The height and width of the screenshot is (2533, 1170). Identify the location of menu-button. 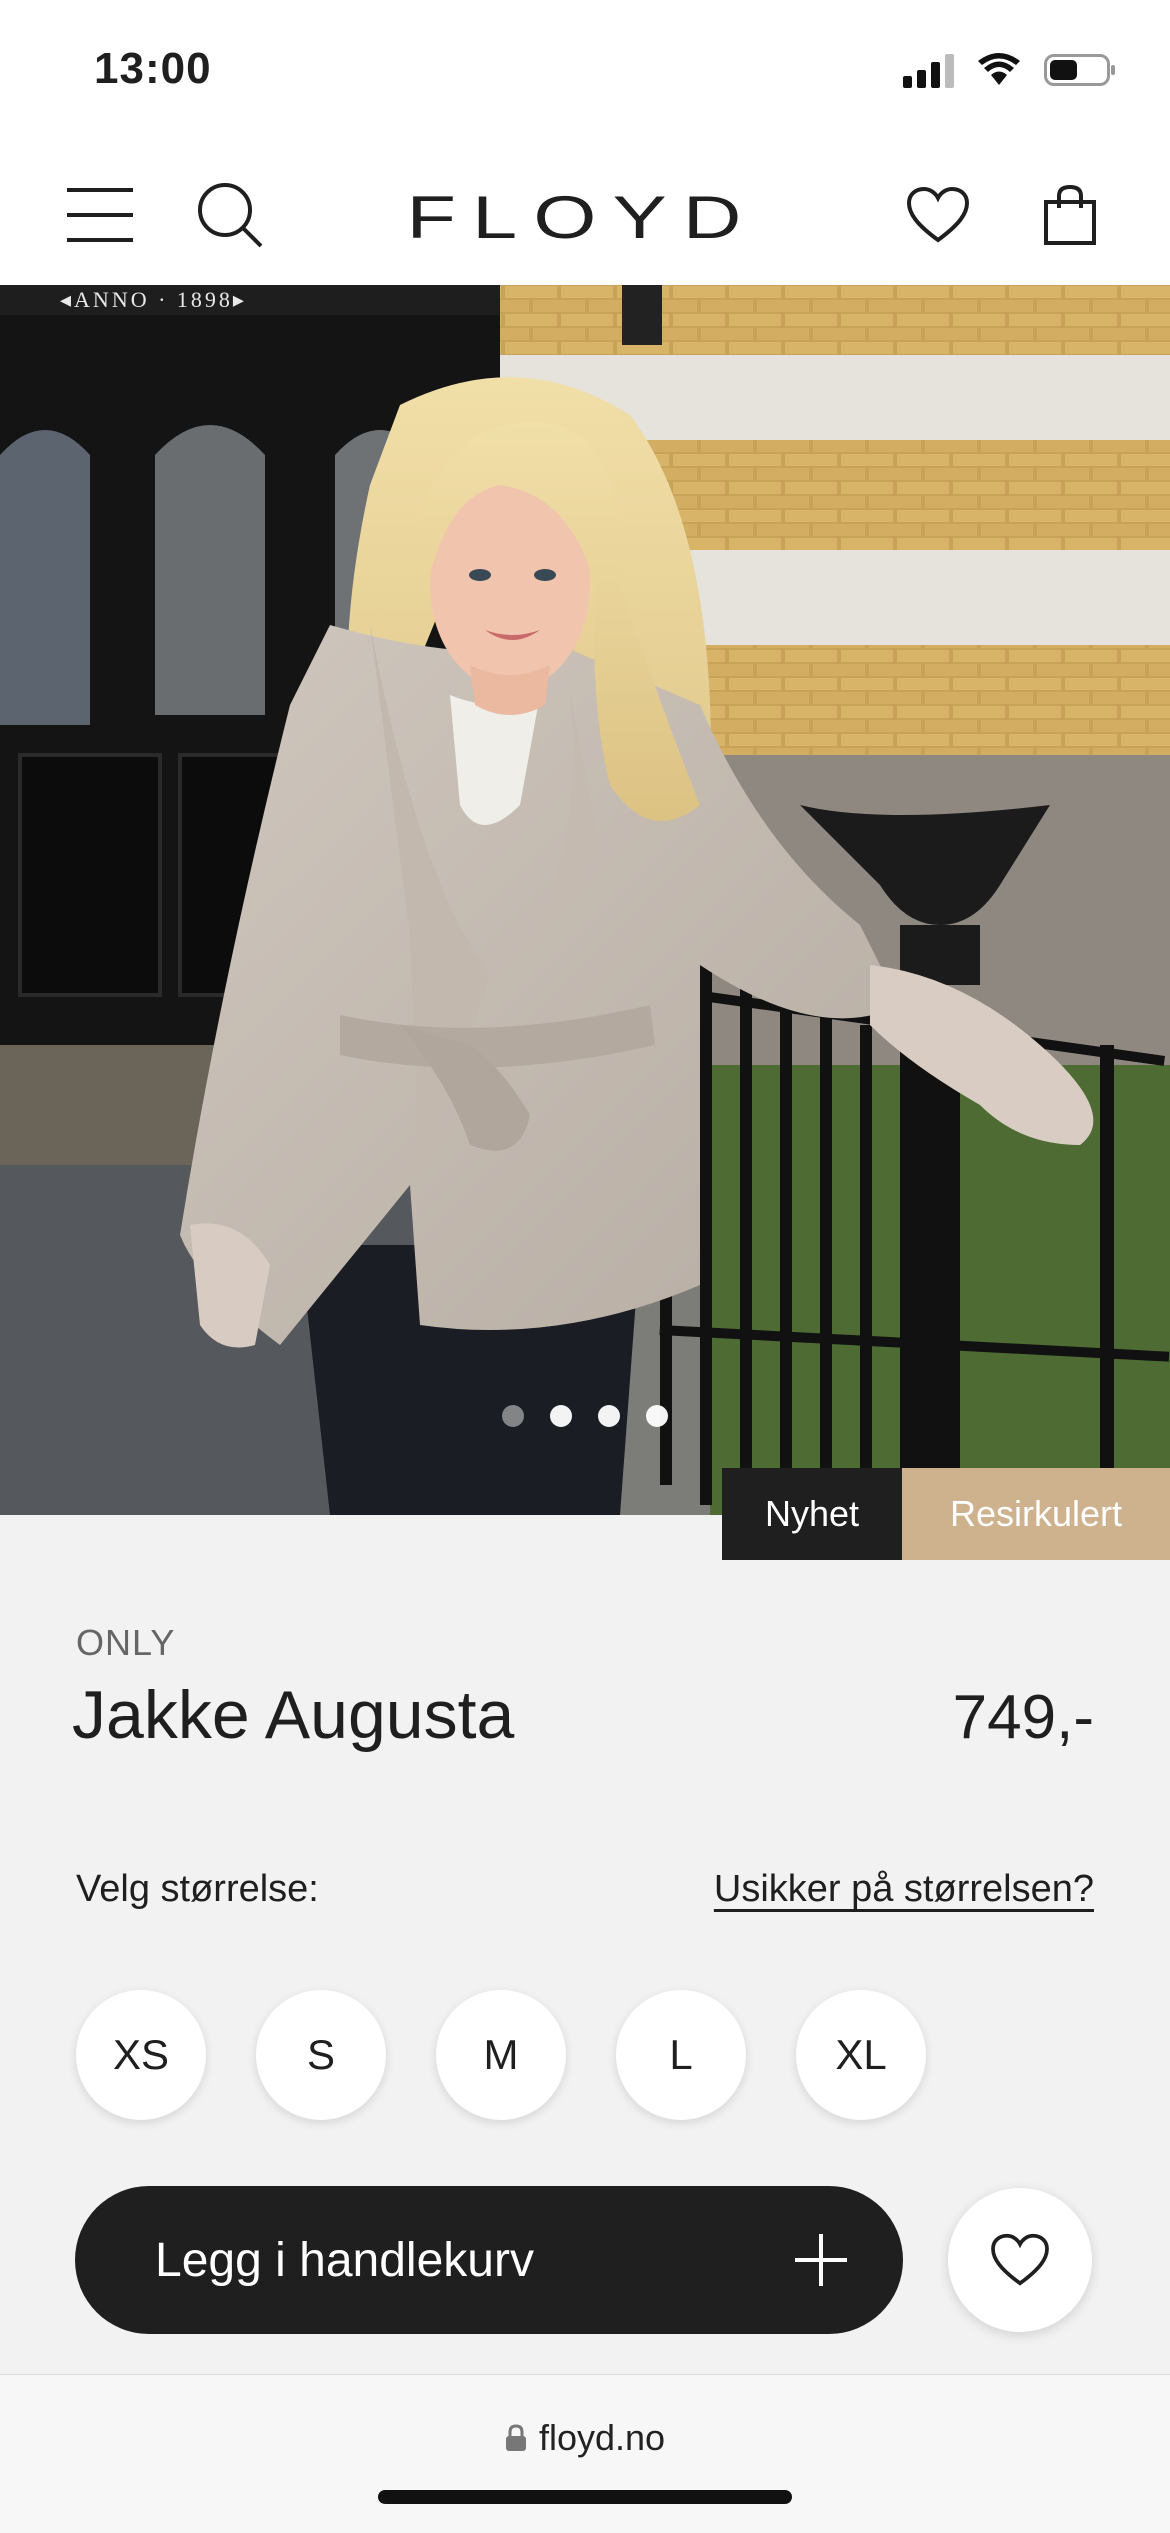
(100, 215).